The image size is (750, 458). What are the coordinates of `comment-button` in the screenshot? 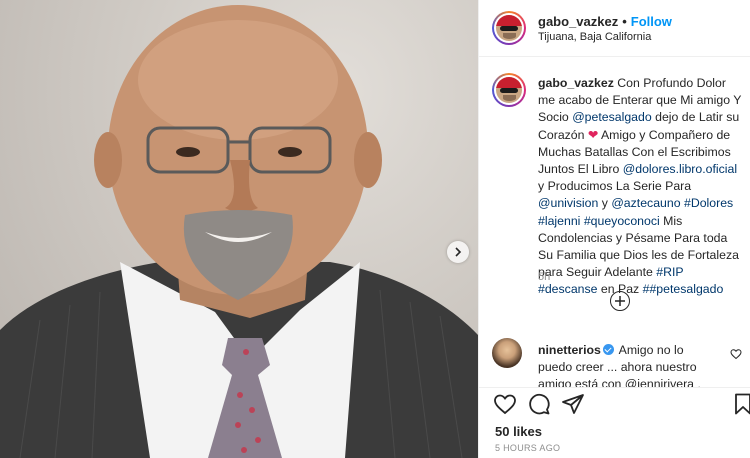 It's located at (539, 404).